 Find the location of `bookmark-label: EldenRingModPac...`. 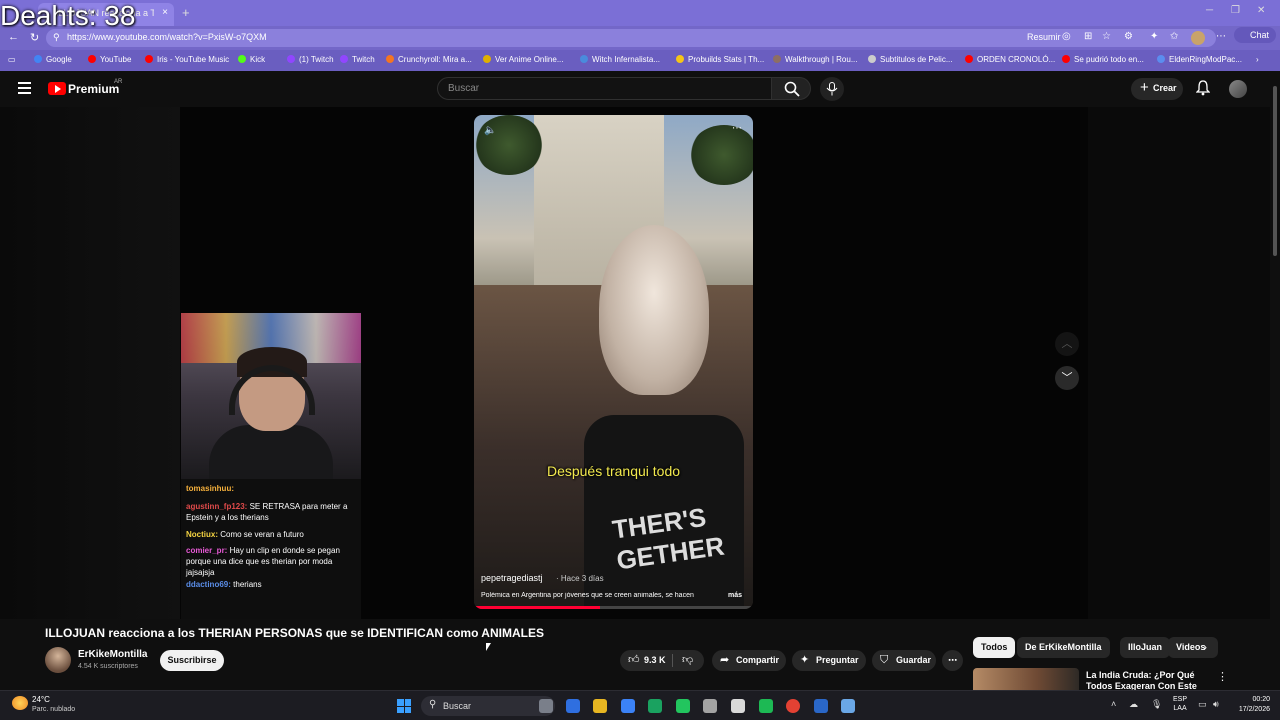

bookmark-label: EldenRingModPac... is located at coordinates (1205, 59).